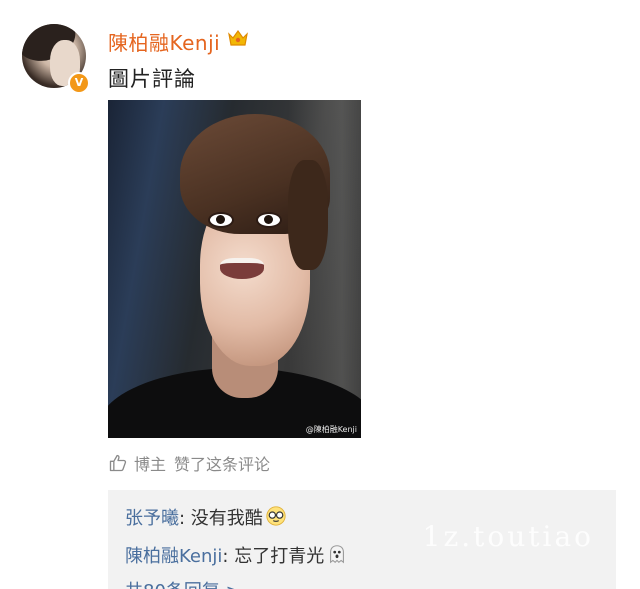 The height and width of the screenshot is (589, 640). I want to click on reply-item: 张予曦: 没有我酷, so click(206, 517).